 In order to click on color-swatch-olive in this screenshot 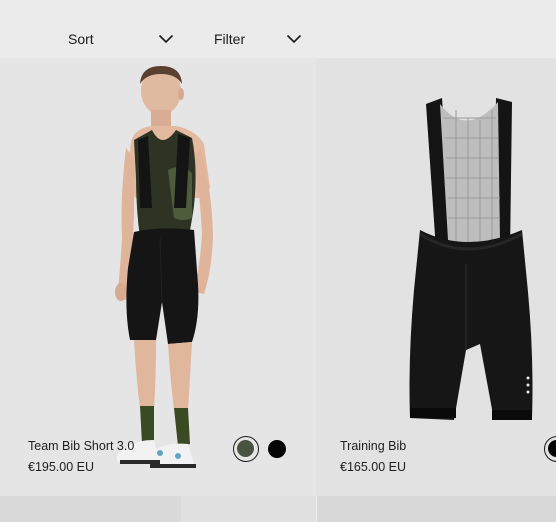, I will do `click(246, 449)`.